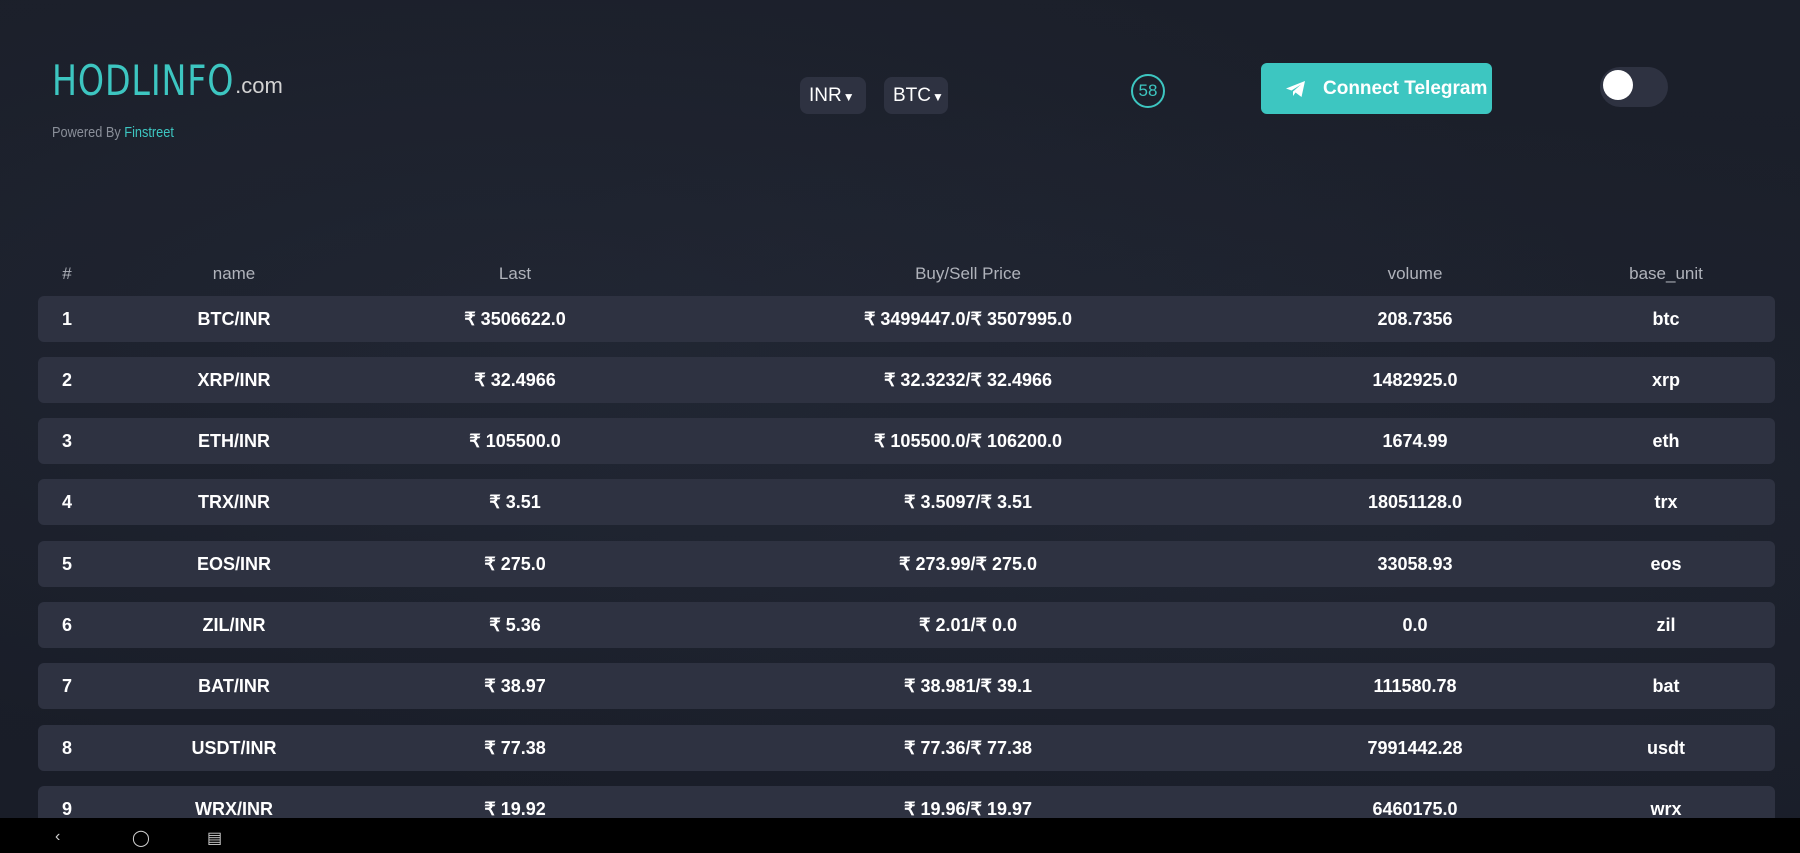 The height and width of the screenshot is (853, 1800). I want to click on row-name: XRP/INR, so click(234, 380).